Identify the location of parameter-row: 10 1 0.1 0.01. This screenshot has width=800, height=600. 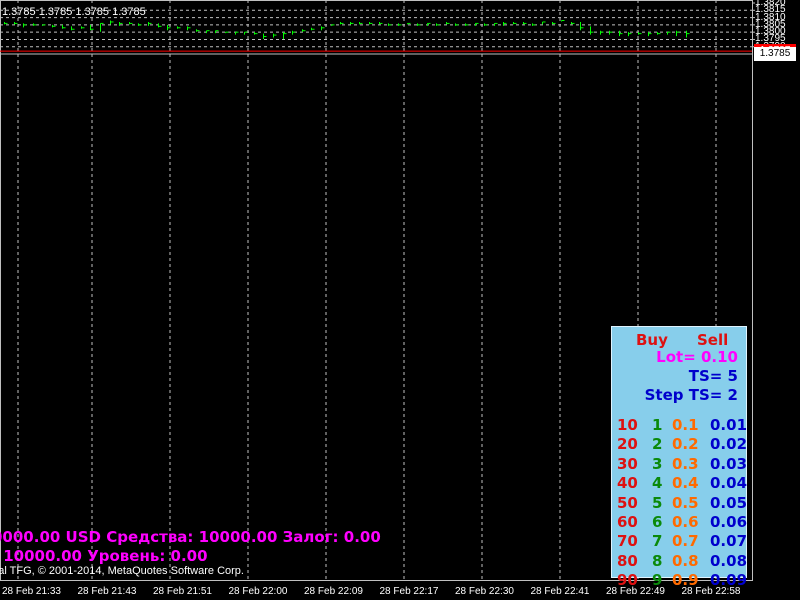
(681, 425).